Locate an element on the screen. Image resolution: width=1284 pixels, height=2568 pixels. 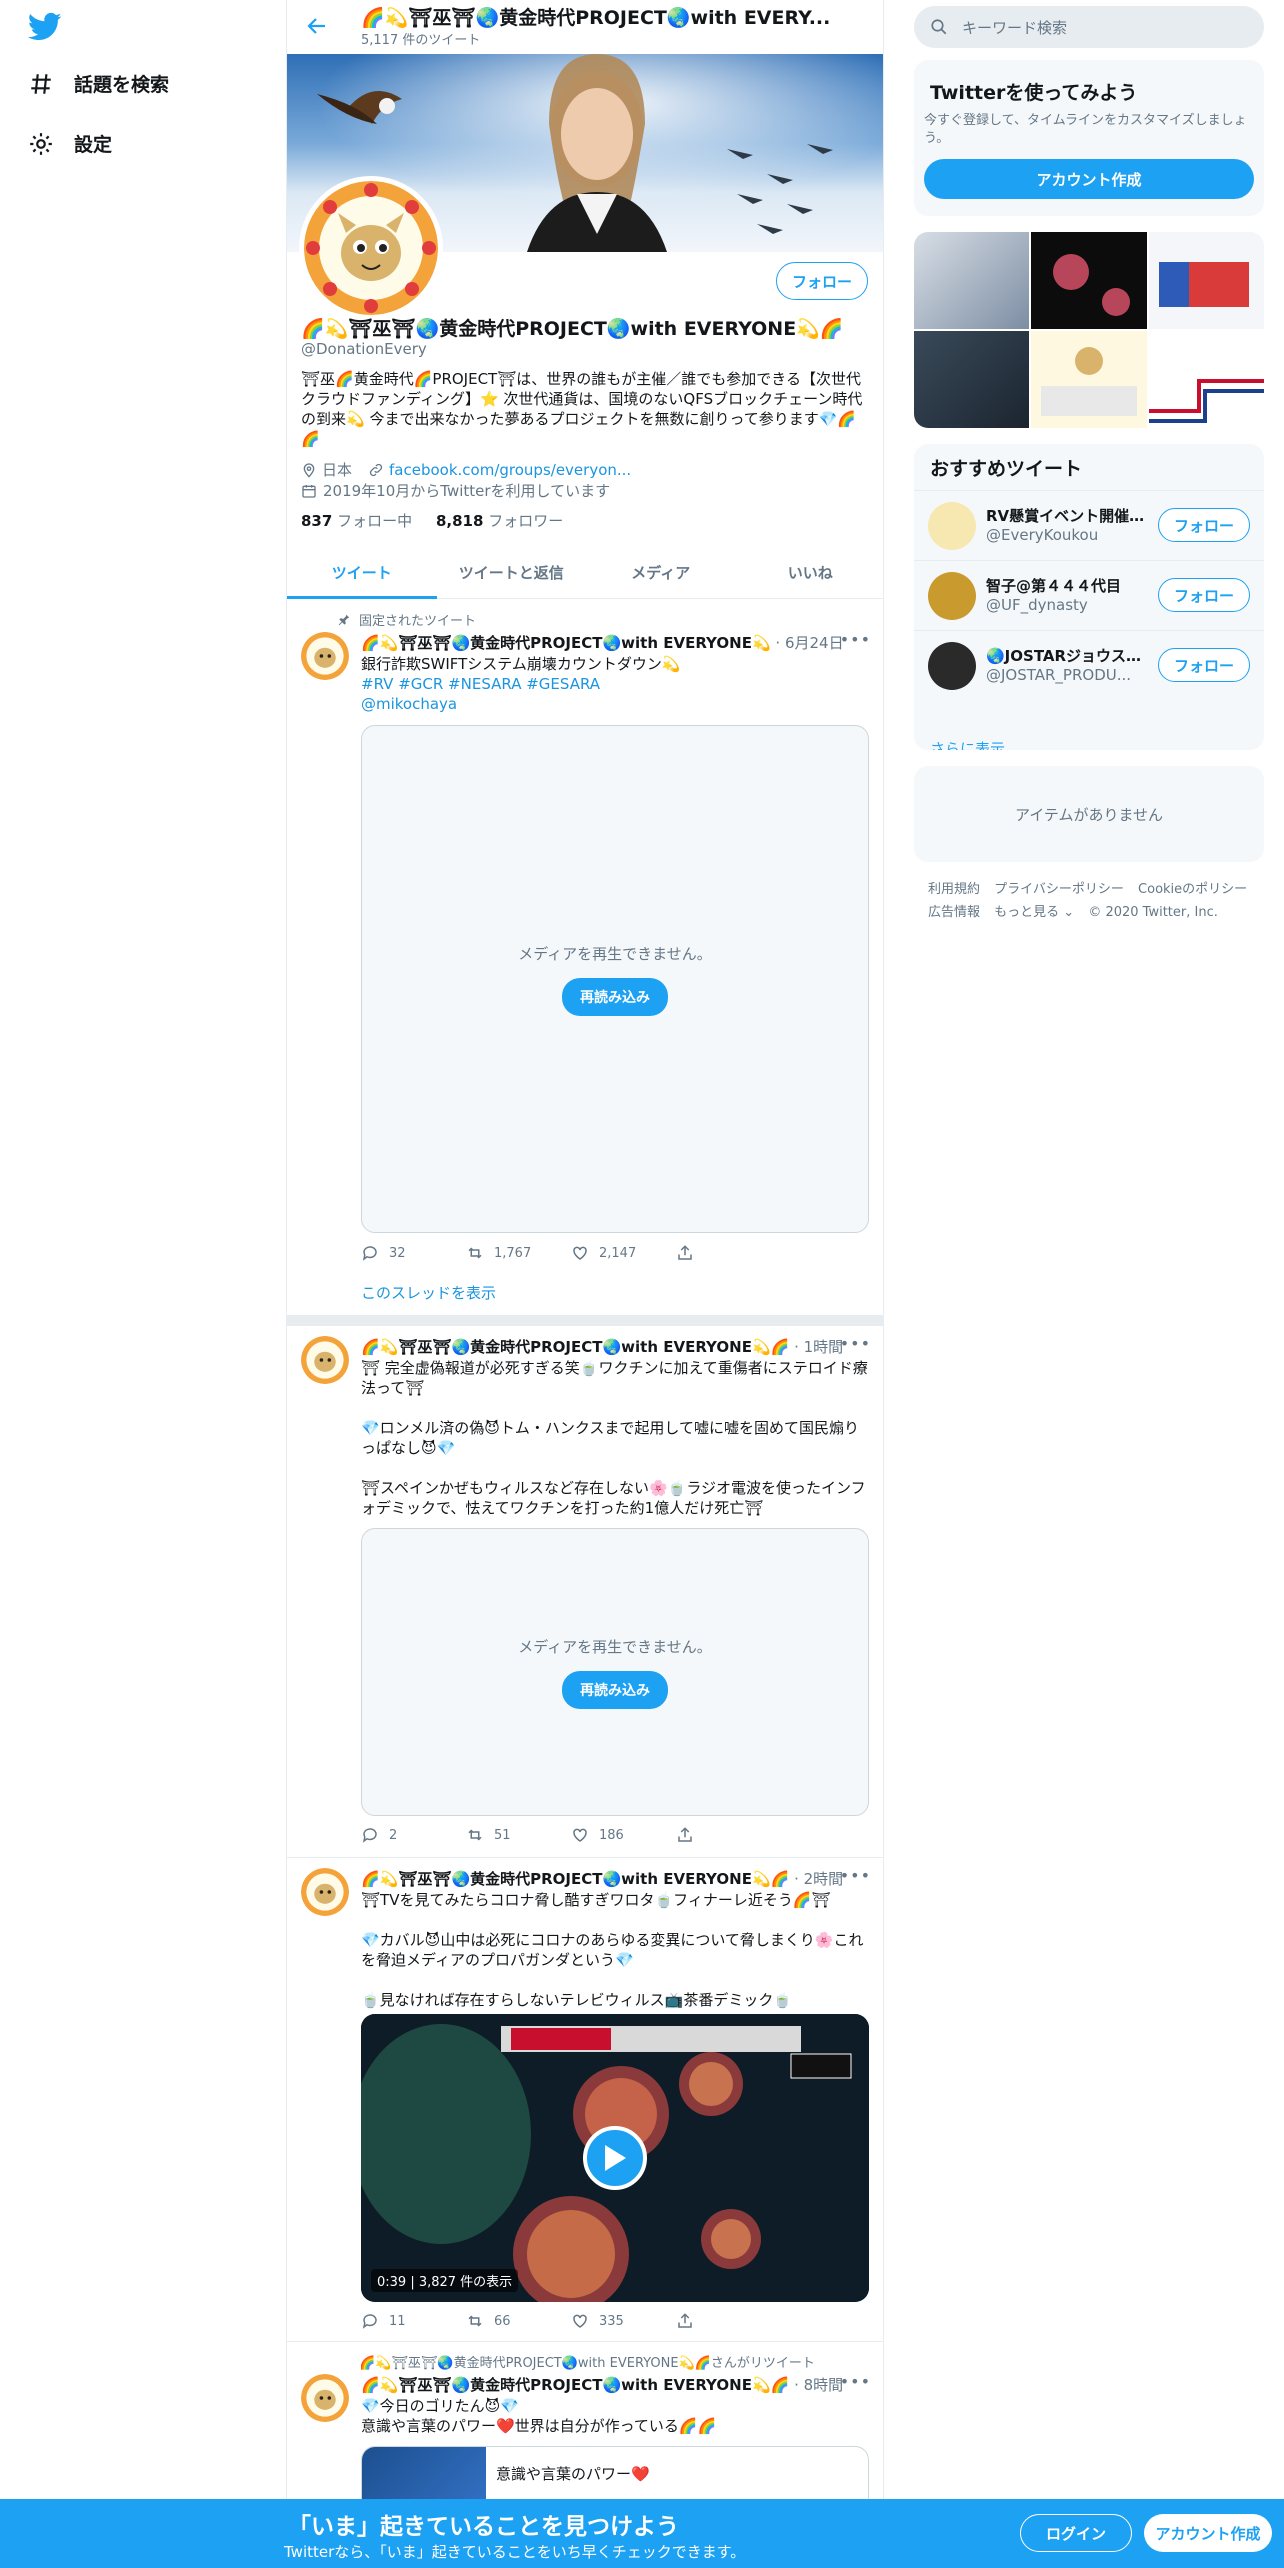
reply-button: 32 is located at coordinates (413, 1253).